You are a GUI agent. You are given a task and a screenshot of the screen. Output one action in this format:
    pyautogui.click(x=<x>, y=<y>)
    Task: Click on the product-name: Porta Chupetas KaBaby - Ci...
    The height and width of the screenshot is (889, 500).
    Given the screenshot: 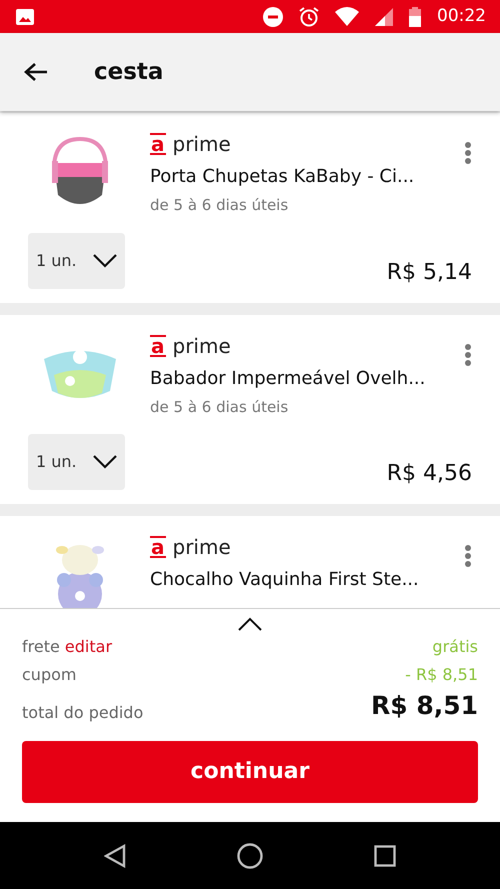 What is the action you would take?
    pyautogui.click(x=282, y=176)
    